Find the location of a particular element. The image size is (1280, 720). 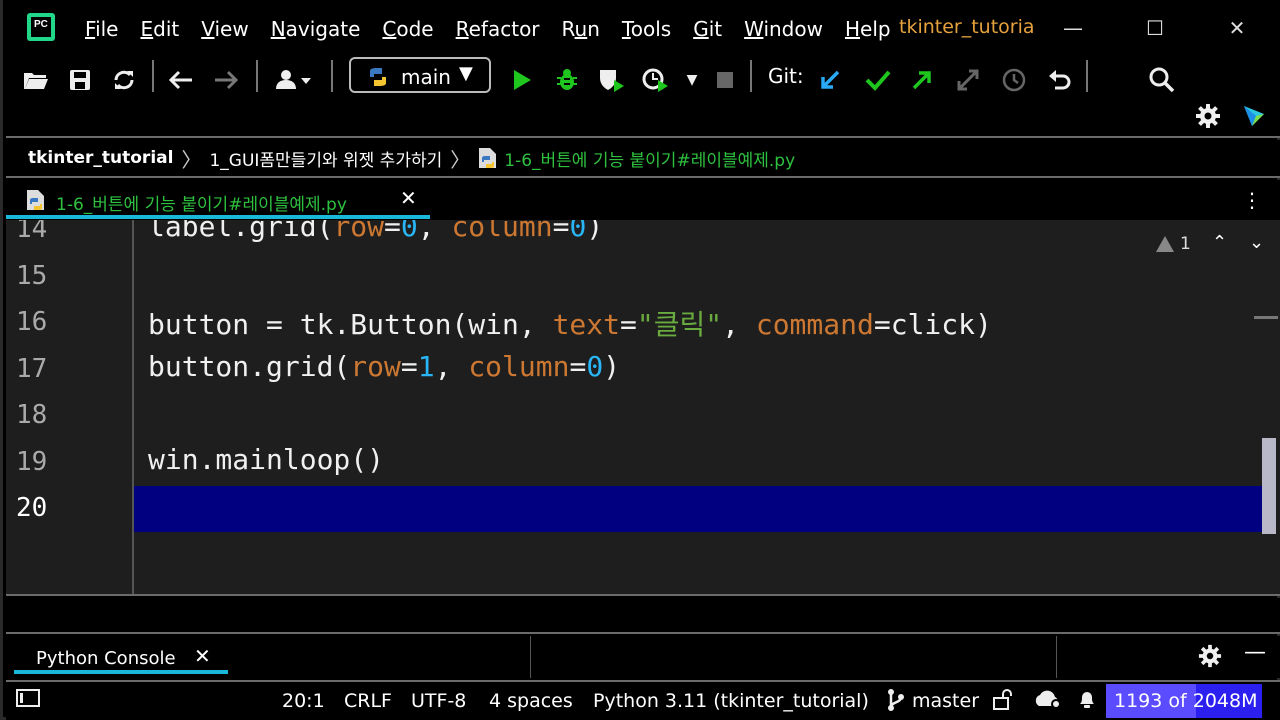

line-number-gutter: 14 15 16 17 18 19 20 is located at coordinates (70, 407).